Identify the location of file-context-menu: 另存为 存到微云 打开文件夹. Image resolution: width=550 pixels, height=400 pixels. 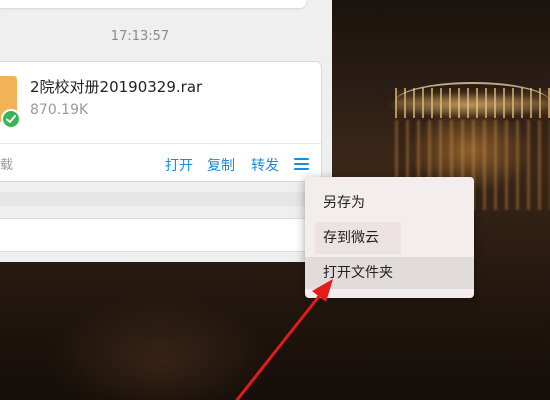
(389, 237).